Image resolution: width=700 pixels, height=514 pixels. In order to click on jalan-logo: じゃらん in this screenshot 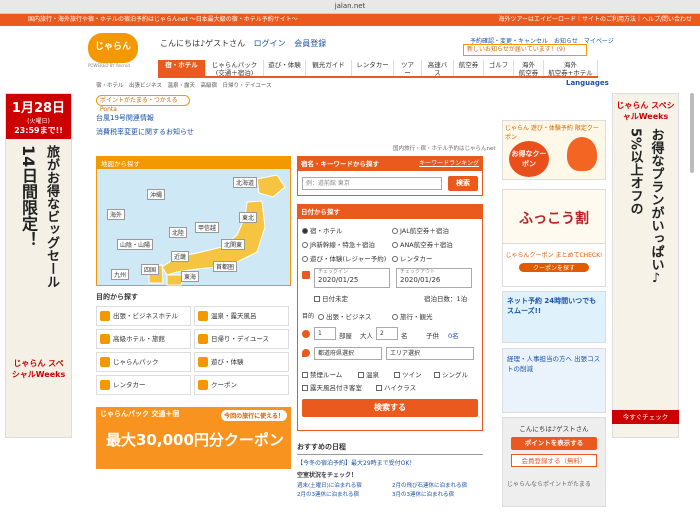, I will do `click(113, 48)`.